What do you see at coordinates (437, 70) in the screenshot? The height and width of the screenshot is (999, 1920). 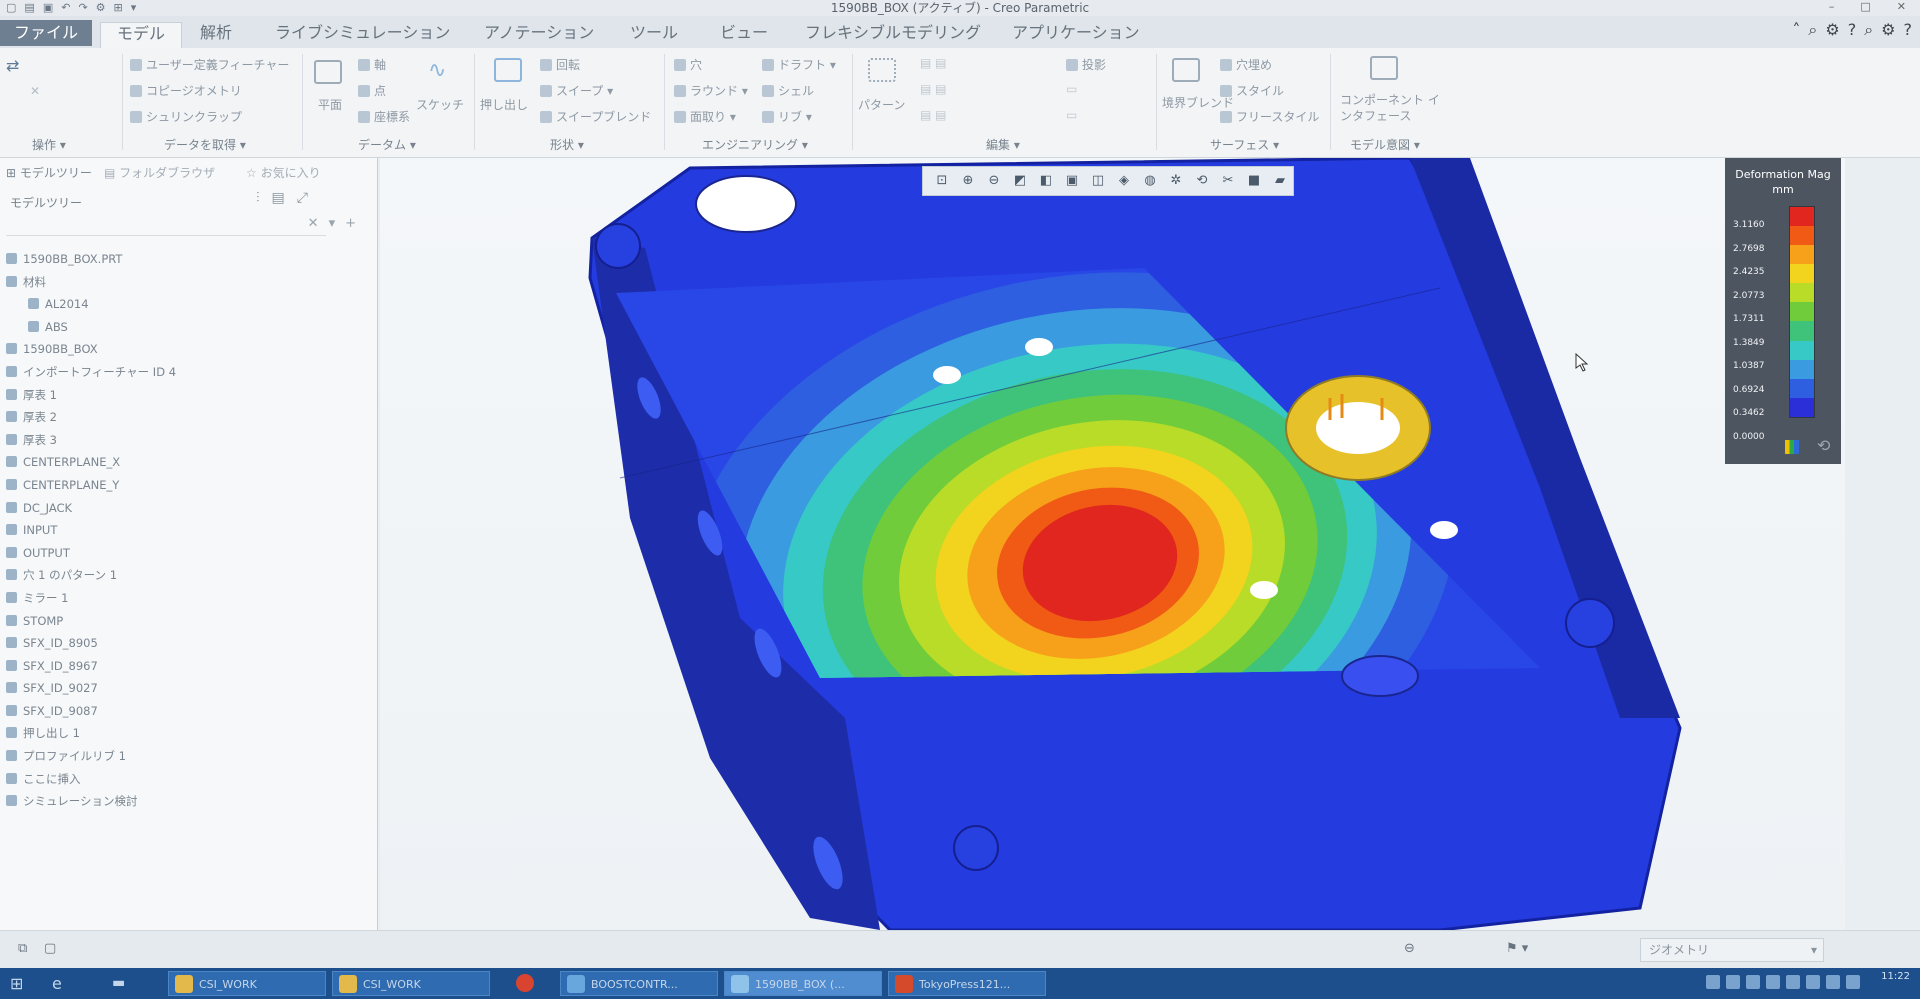 I see `sketch-icon: ∿` at bounding box center [437, 70].